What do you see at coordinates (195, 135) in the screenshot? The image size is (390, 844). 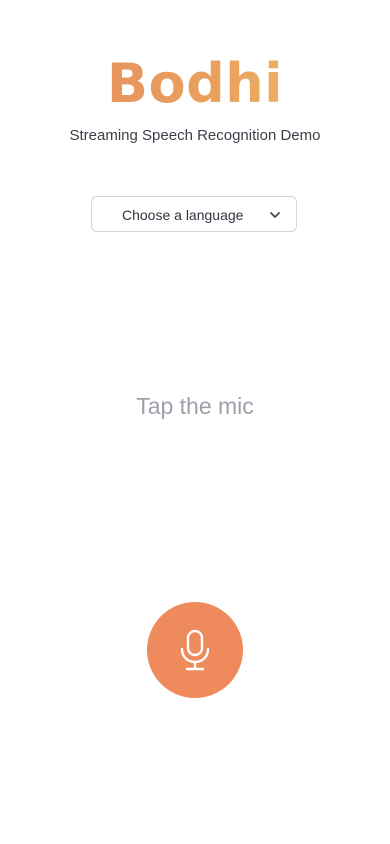 I see `page-subtitle: Streaming Speech Recognition Demo` at bounding box center [195, 135].